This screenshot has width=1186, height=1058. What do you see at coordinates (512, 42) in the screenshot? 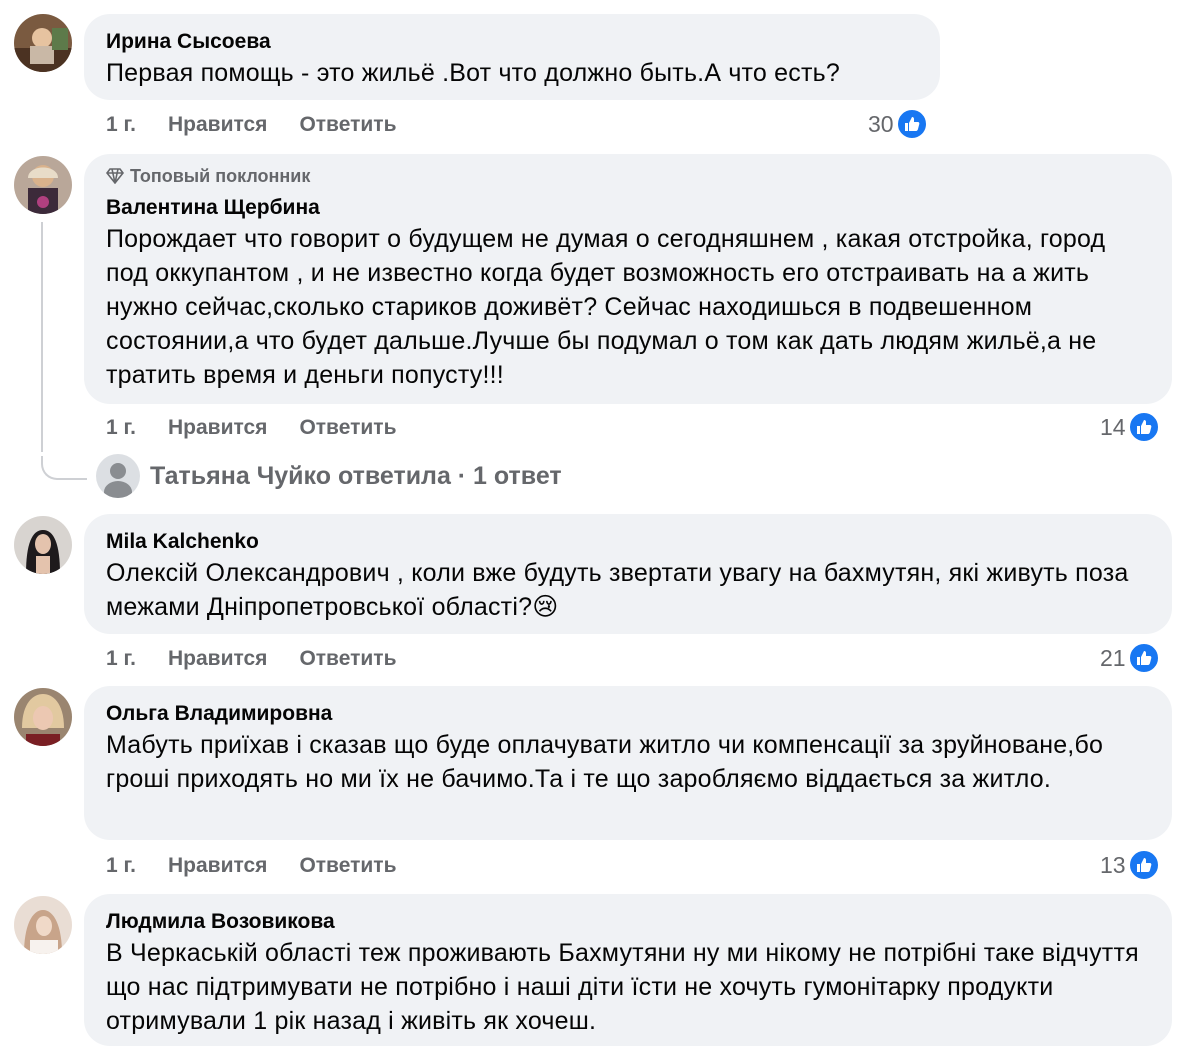
I see `comment-author: Ирина Сысоева` at bounding box center [512, 42].